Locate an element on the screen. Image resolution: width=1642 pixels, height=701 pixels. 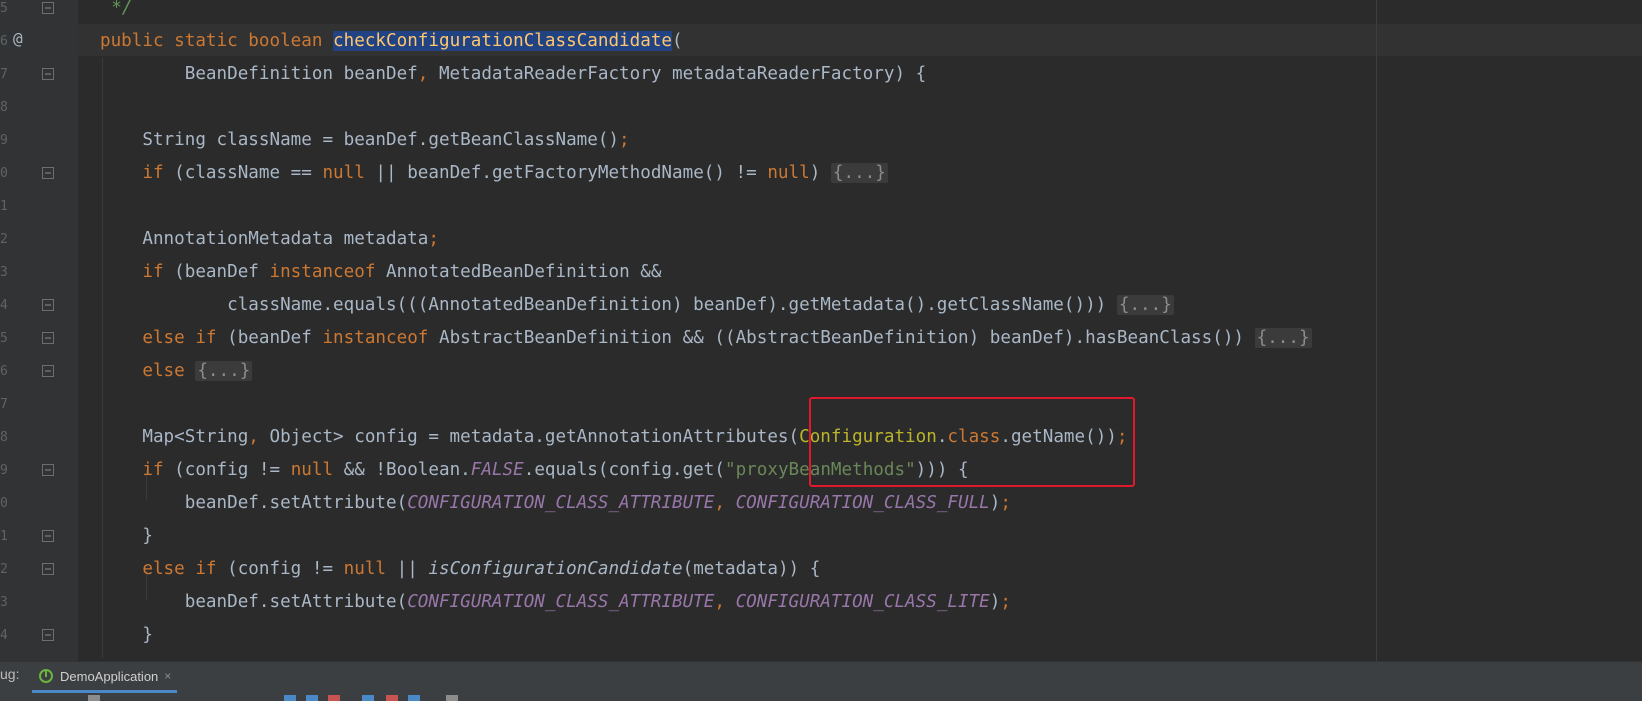
step-over-icon is located at coordinates (290, 698).